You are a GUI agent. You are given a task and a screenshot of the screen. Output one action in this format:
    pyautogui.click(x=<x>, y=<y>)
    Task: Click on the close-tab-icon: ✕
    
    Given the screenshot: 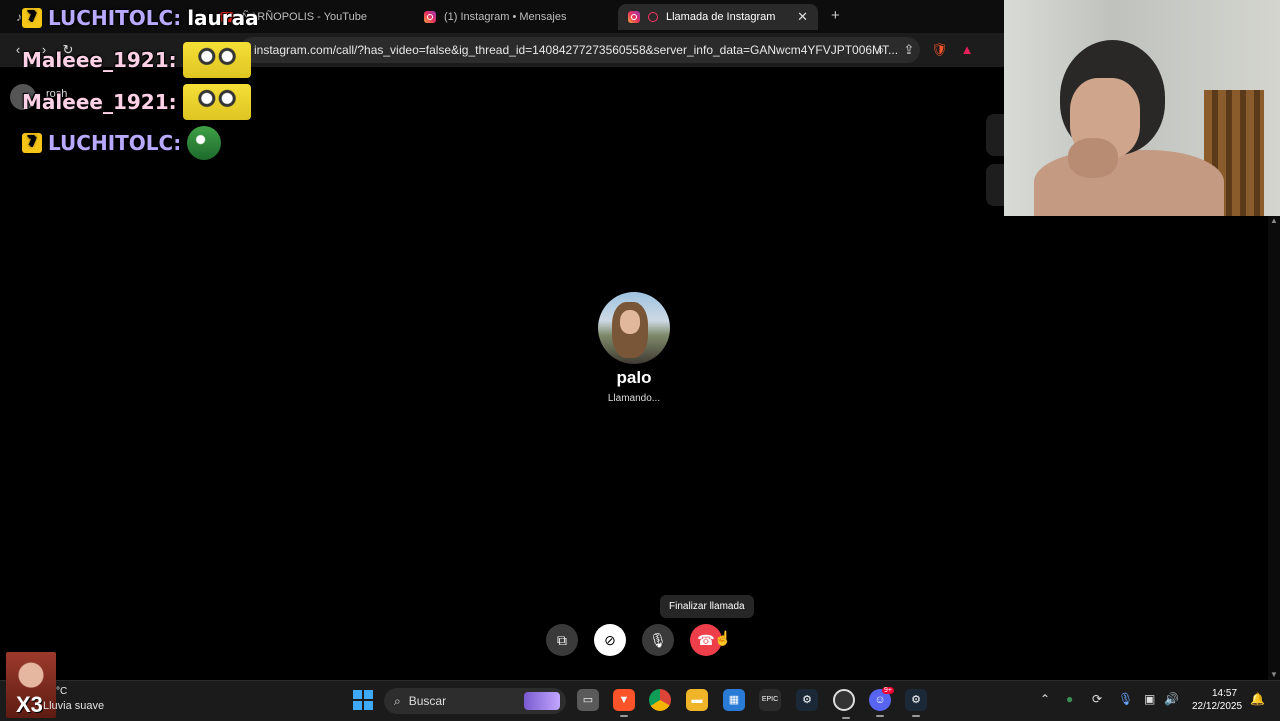 What is the action you would take?
    pyautogui.click(x=802, y=17)
    